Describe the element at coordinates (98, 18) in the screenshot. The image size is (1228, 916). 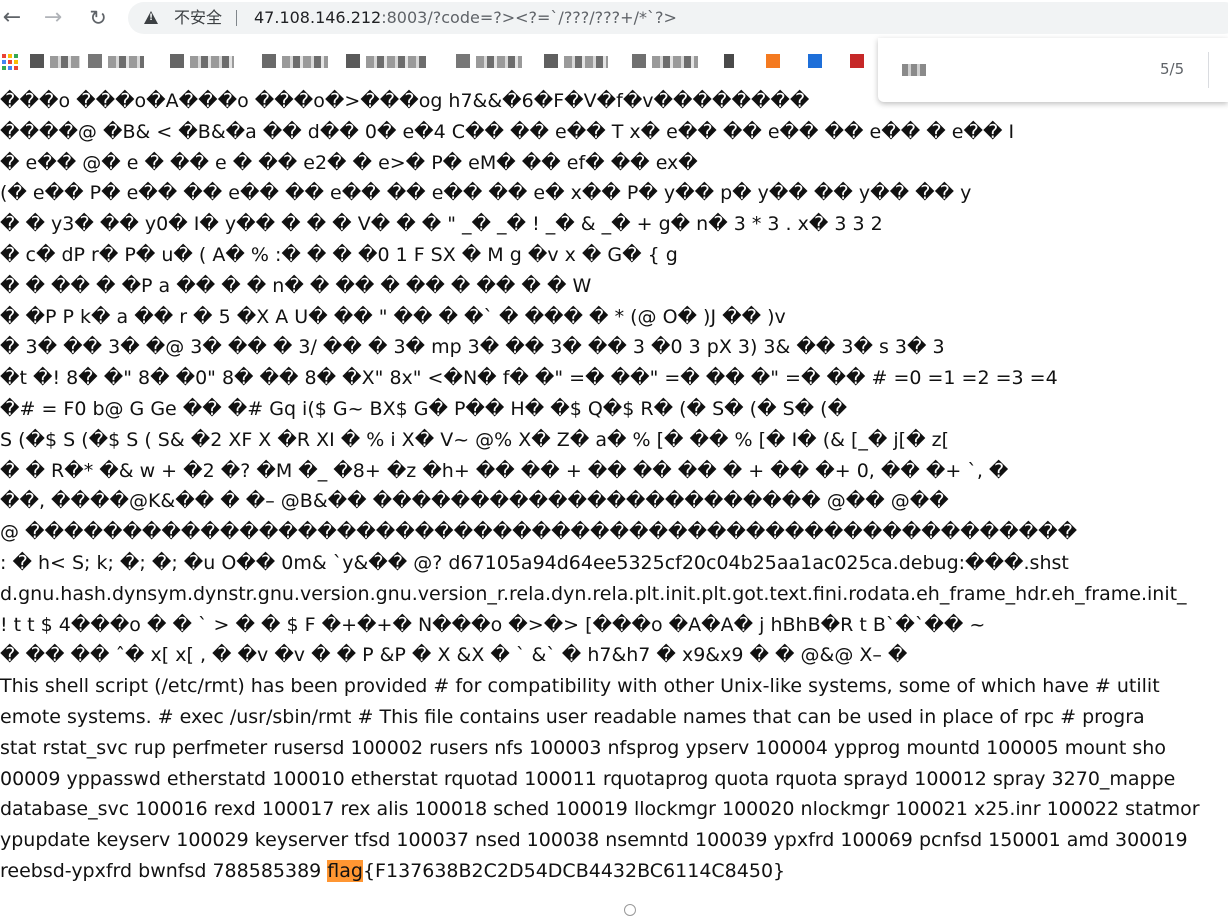
I see `reload-icon: ↻` at that location.